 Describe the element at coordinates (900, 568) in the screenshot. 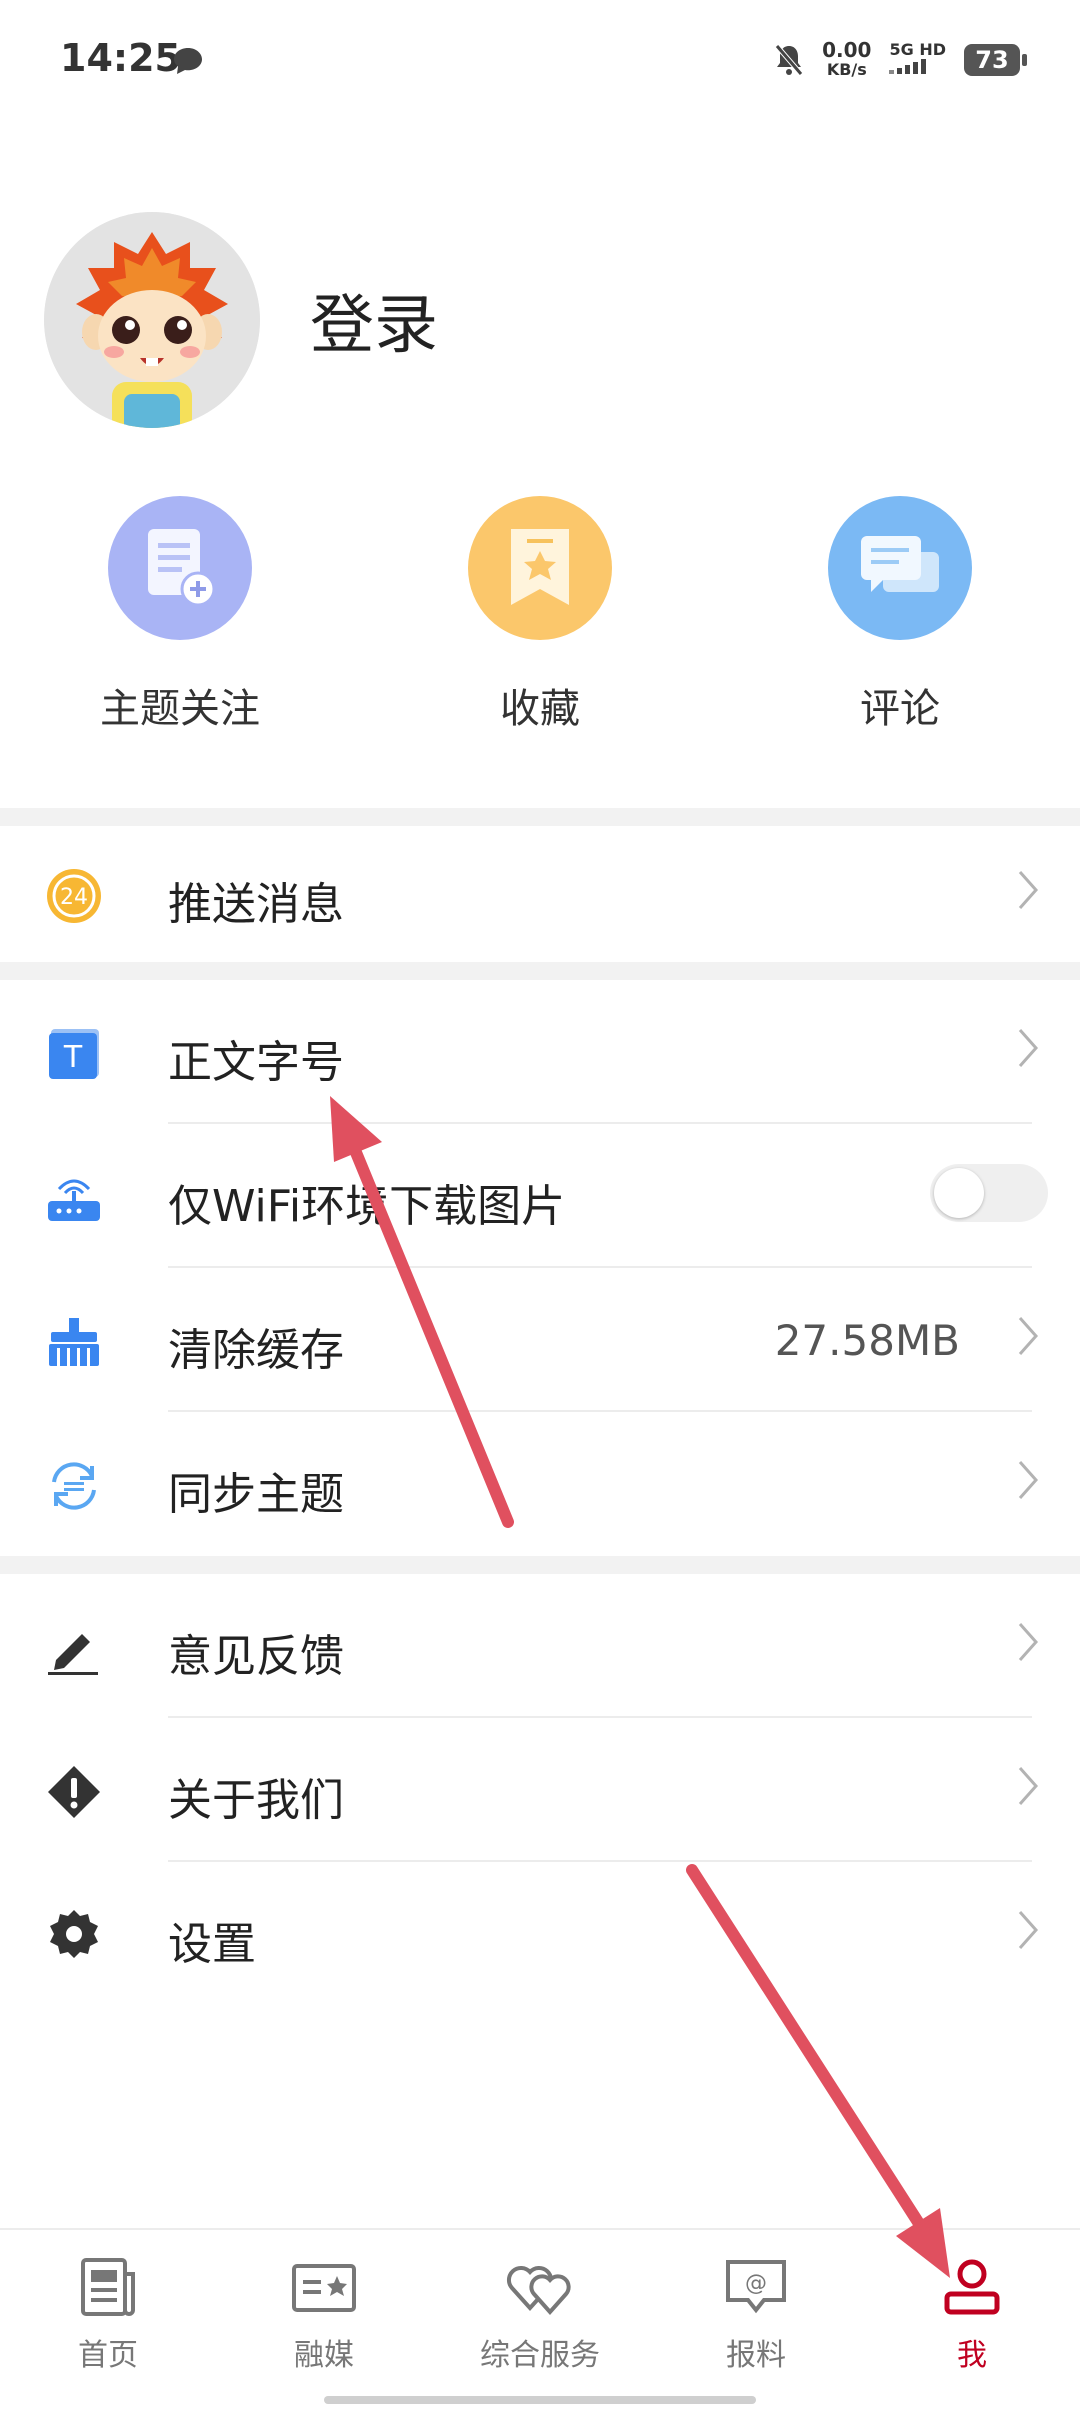

I see `comment-bubbles-icon` at that location.